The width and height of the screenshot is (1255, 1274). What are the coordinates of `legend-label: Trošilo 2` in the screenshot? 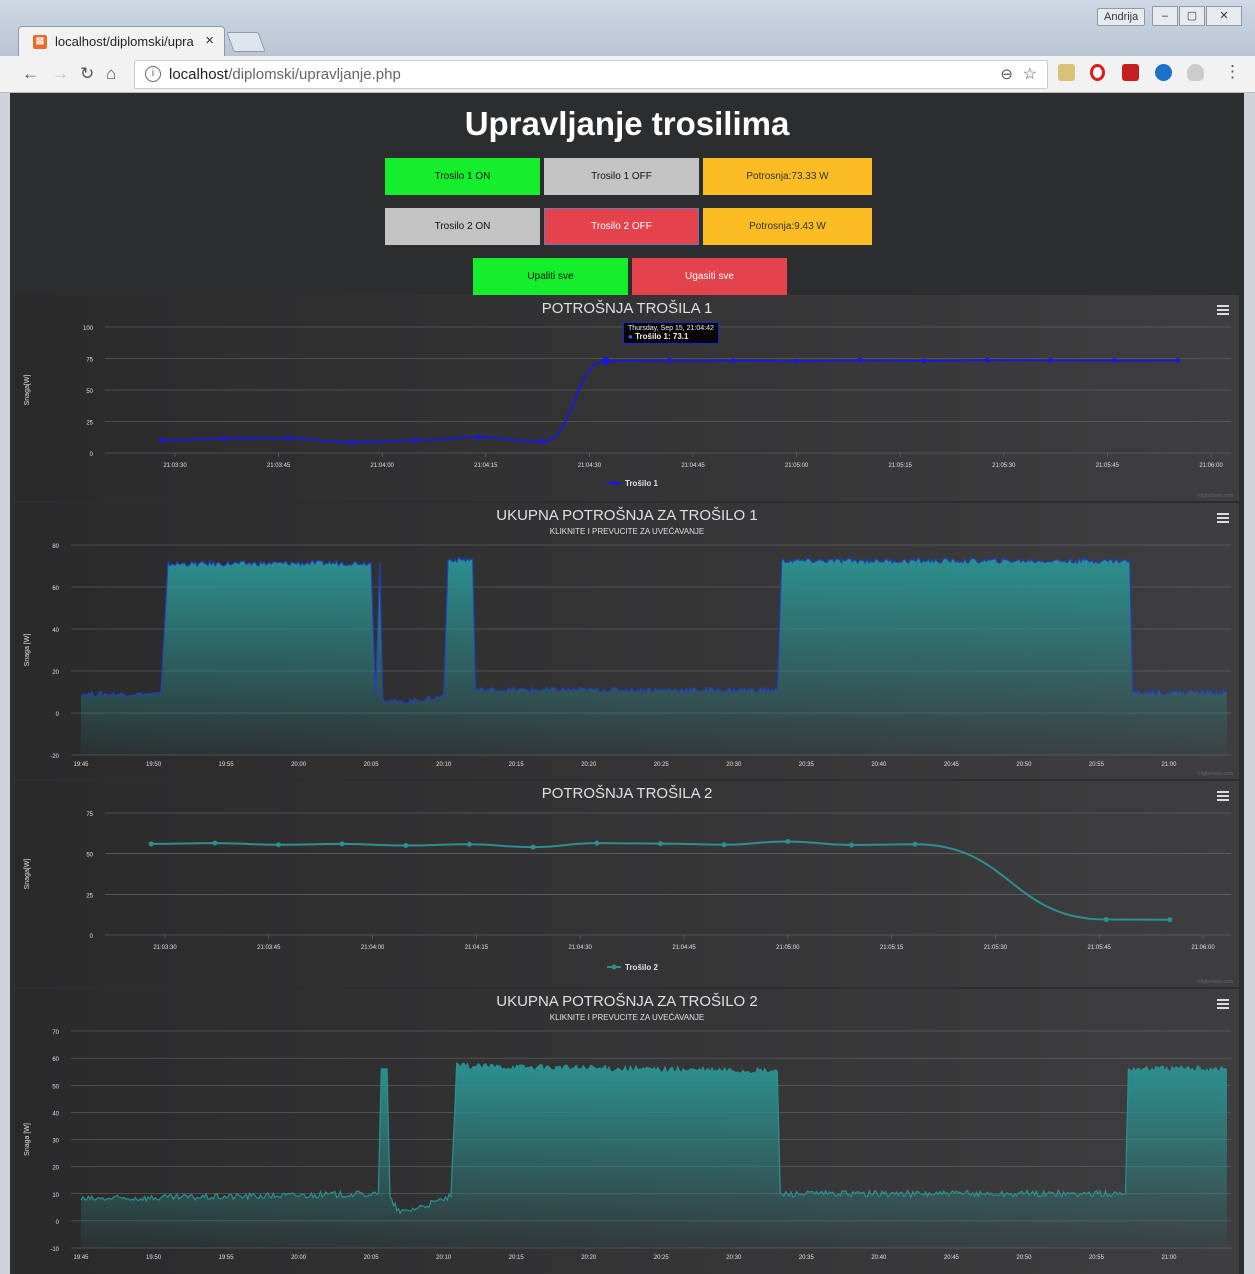 It's located at (641, 967).